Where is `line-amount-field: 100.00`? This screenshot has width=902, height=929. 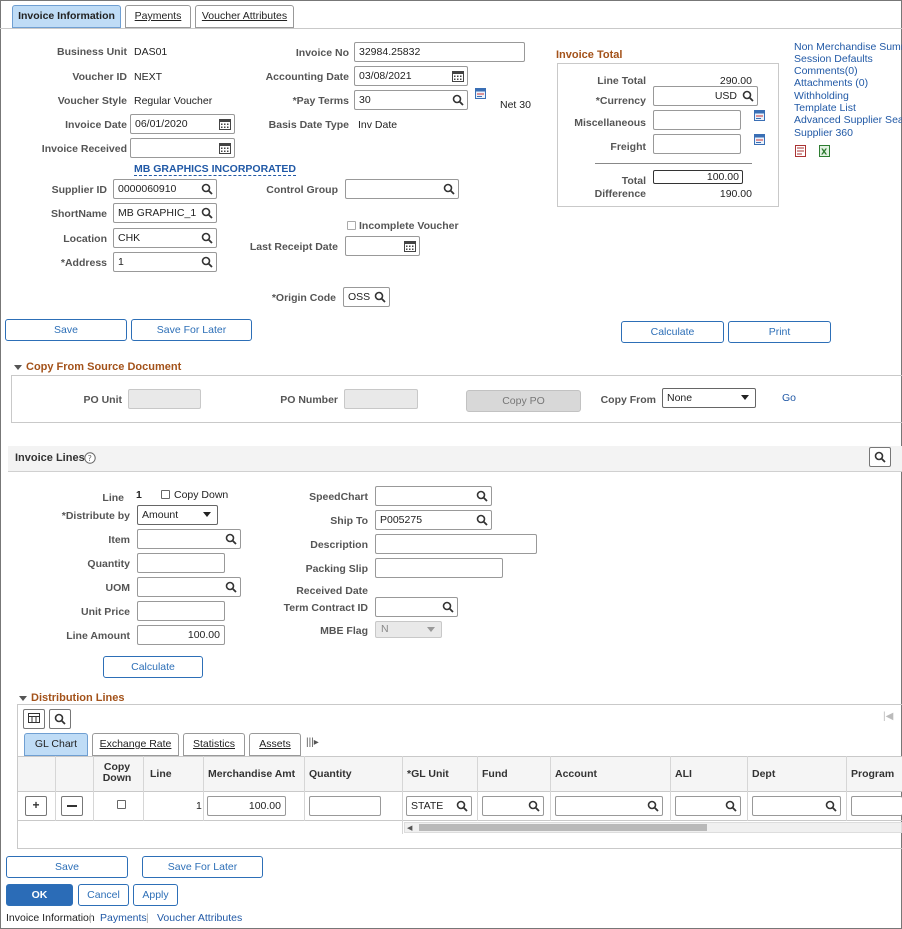 line-amount-field: 100.00 is located at coordinates (181, 635).